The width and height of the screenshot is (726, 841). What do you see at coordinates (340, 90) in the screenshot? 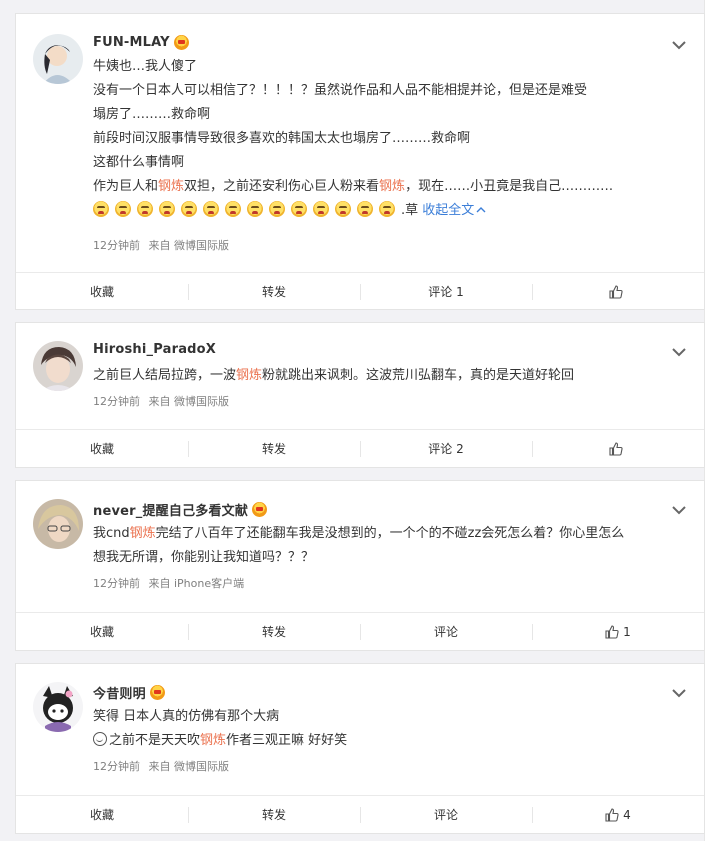
I see `comment-line: 没有一个日本人可以相信了？！！！？虽然说作品和人品不能相提并论，但是还是难受` at bounding box center [340, 90].